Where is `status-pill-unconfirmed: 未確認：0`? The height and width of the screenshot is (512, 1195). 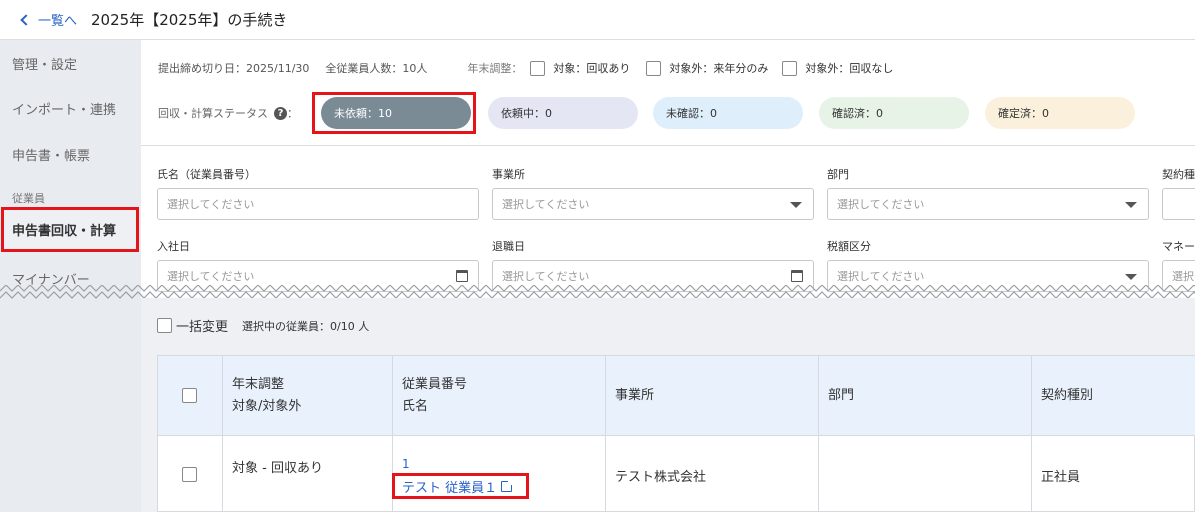 status-pill-unconfirmed: 未確認：0 is located at coordinates (728, 113).